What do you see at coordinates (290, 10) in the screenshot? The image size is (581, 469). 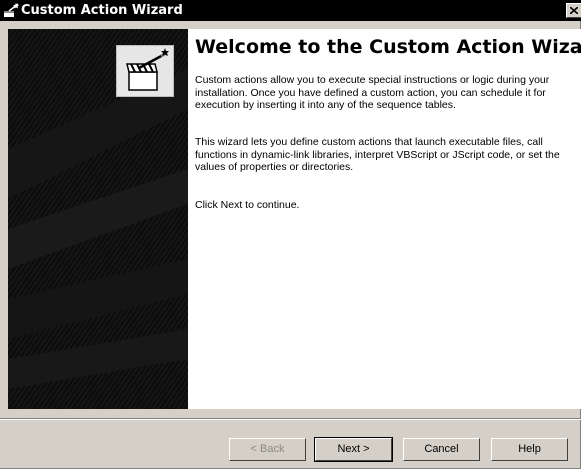 I see `title-bar: Custom Action Wizard` at bounding box center [290, 10].